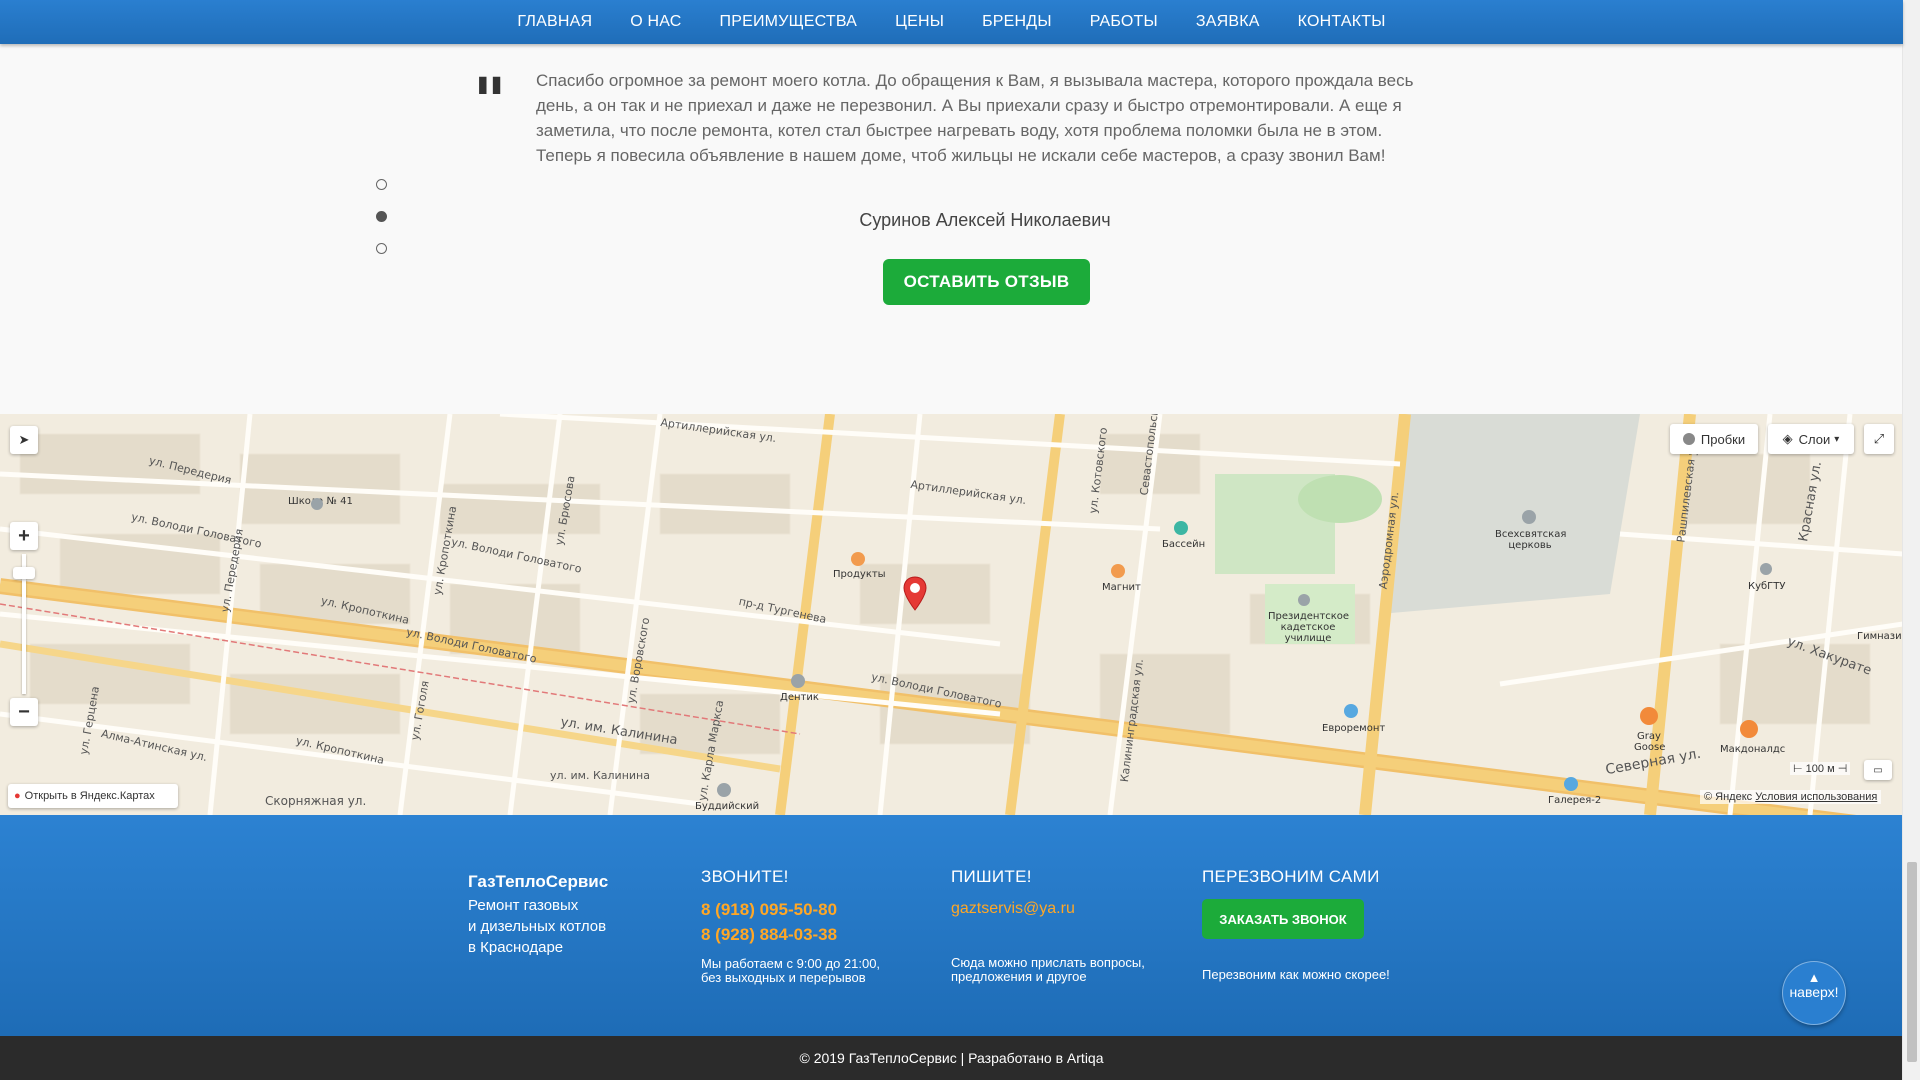 Image resolution: width=1920 pixels, height=1080 pixels. I want to click on map-attribution: © Яндекс Условия использования, so click(1791, 797).